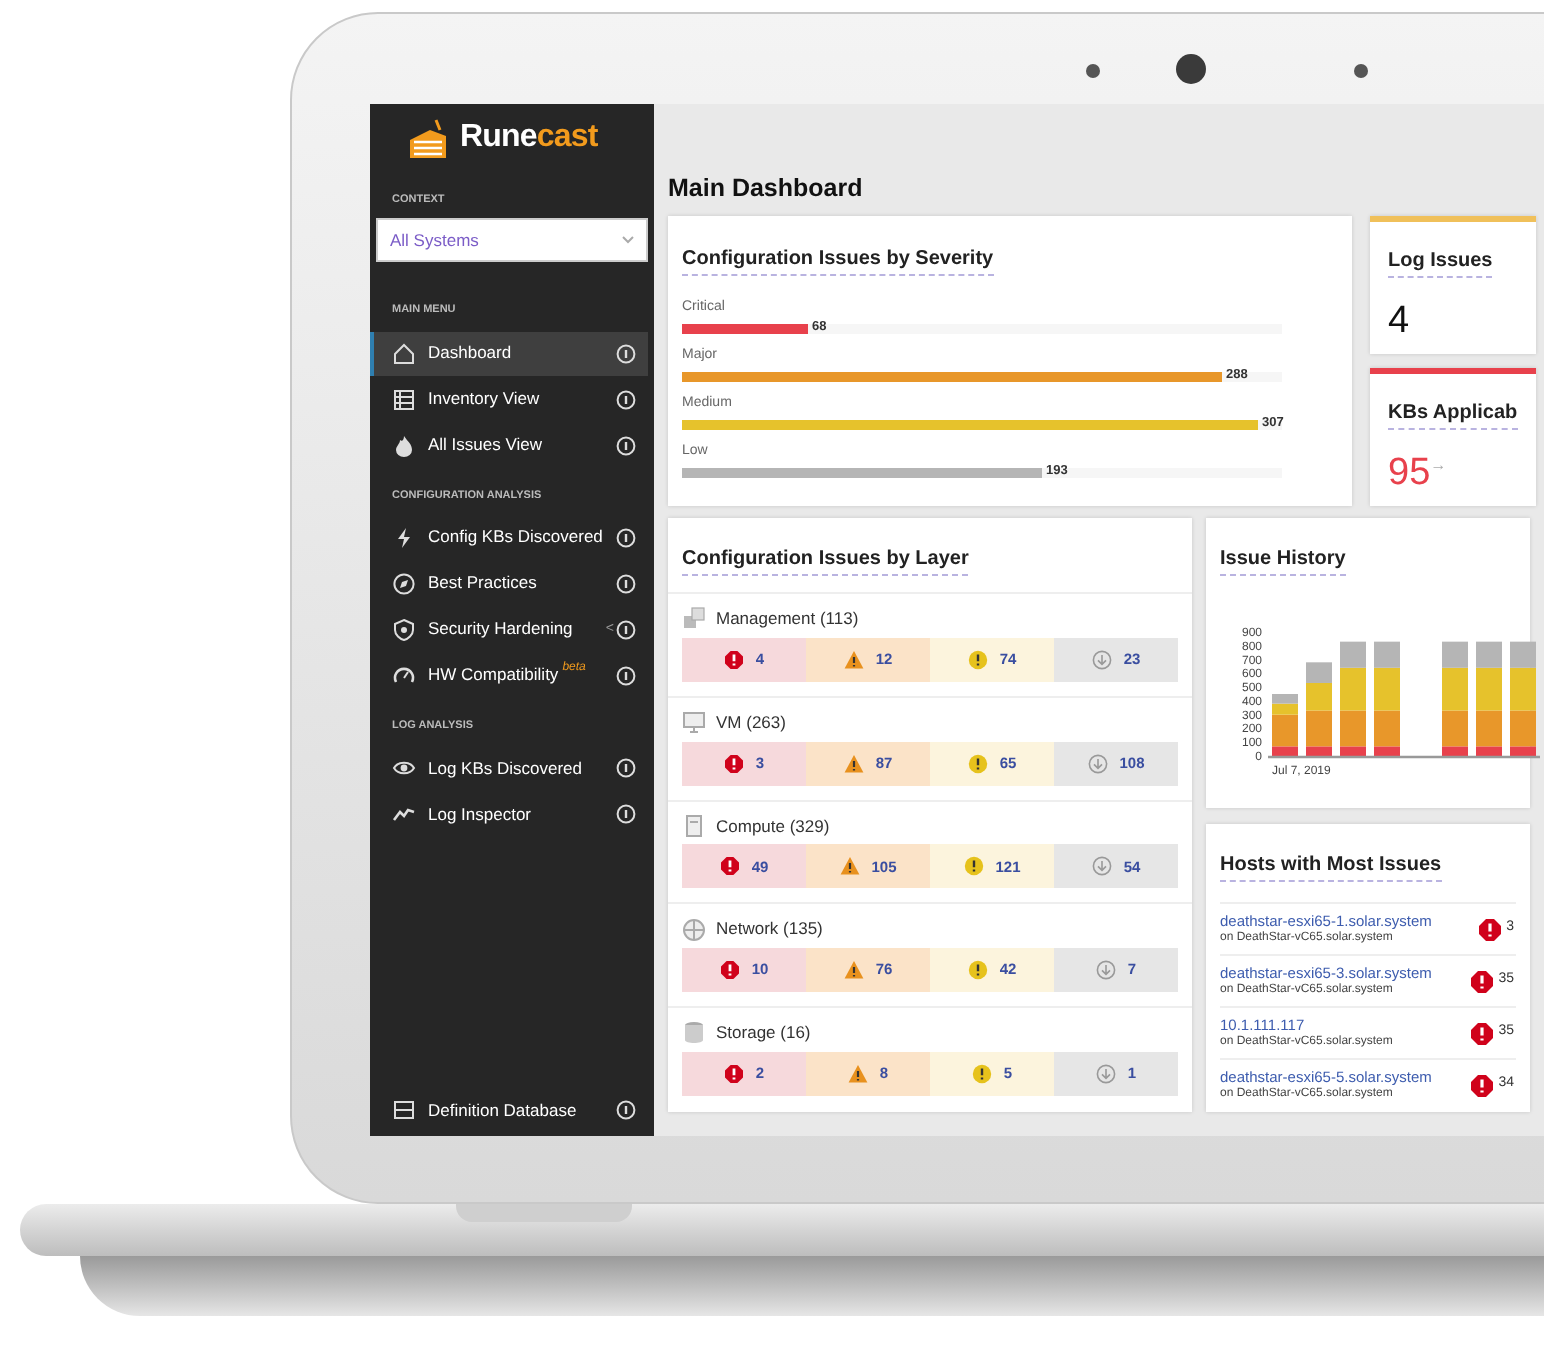 The height and width of the screenshot is (1356, 1544). Describe the element at coordinates (694, 825) in the screenshot. I see `tower-icon` at that location.